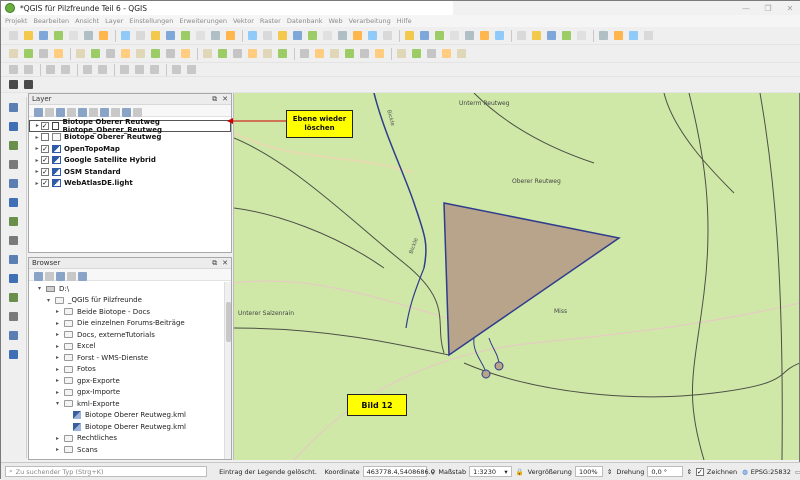  Describe the element at coordinates (114, 21) in the screenshot. I see `menu-layer: Layer` at that location.